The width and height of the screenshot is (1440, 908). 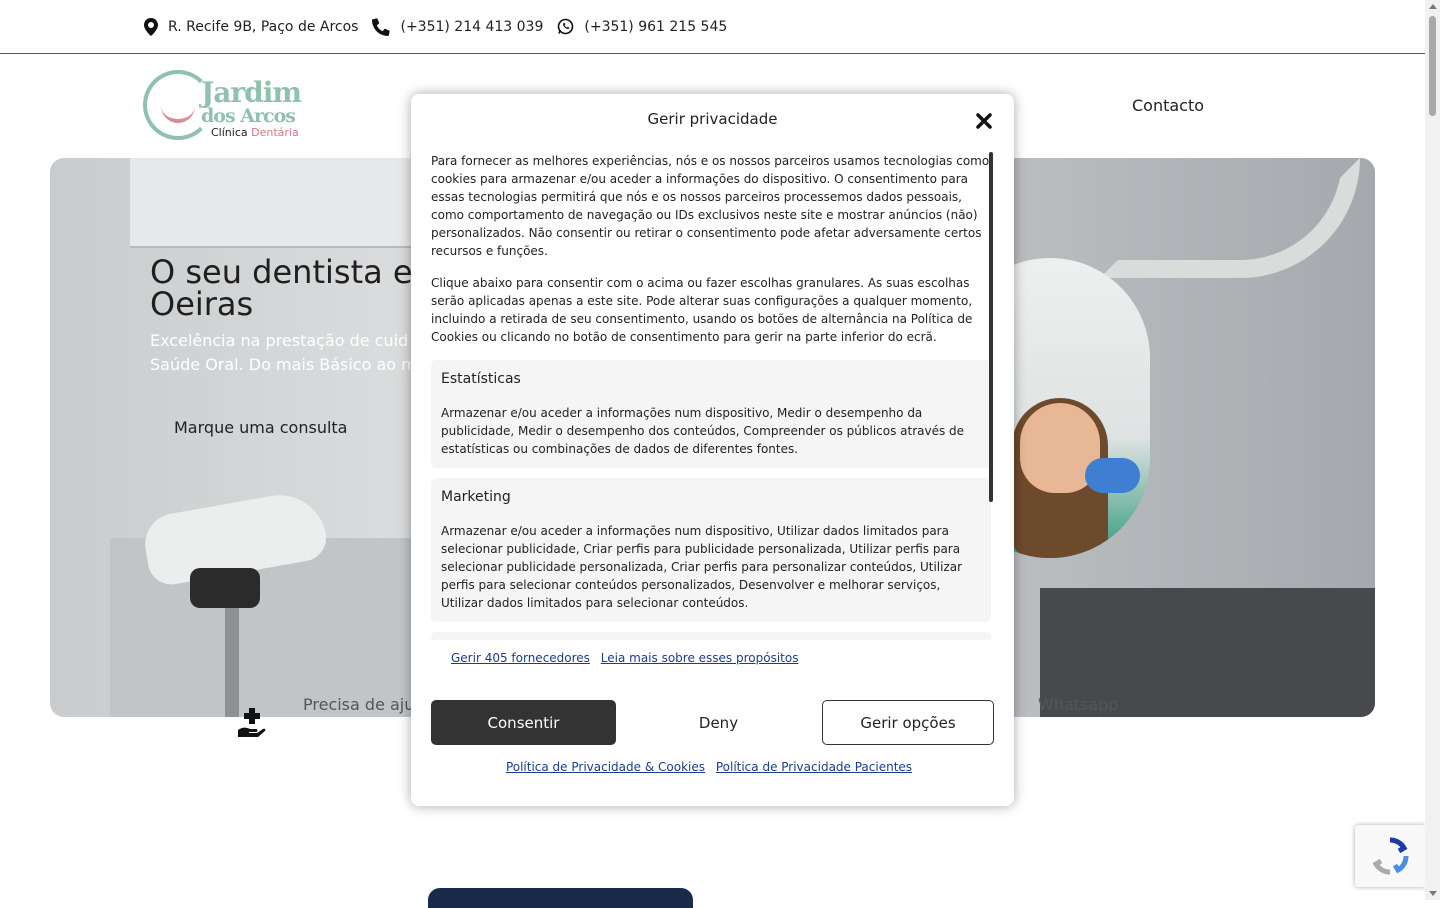 I want to click on whatsapp-link: Whatsapp, so click(x=1078, y=704).